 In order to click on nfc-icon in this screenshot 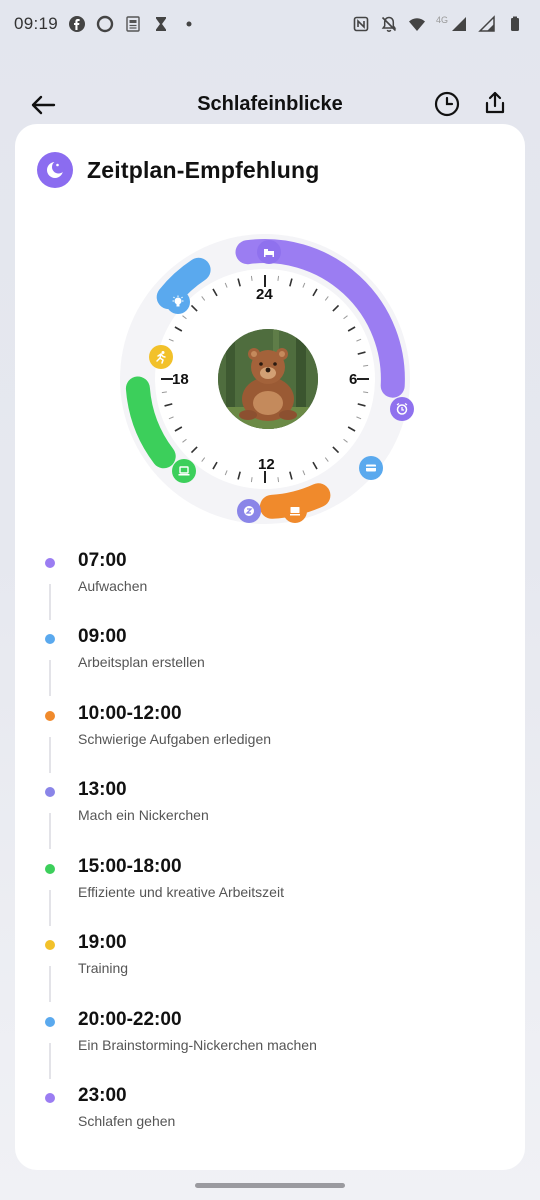, I will do `click(361, 24)`.